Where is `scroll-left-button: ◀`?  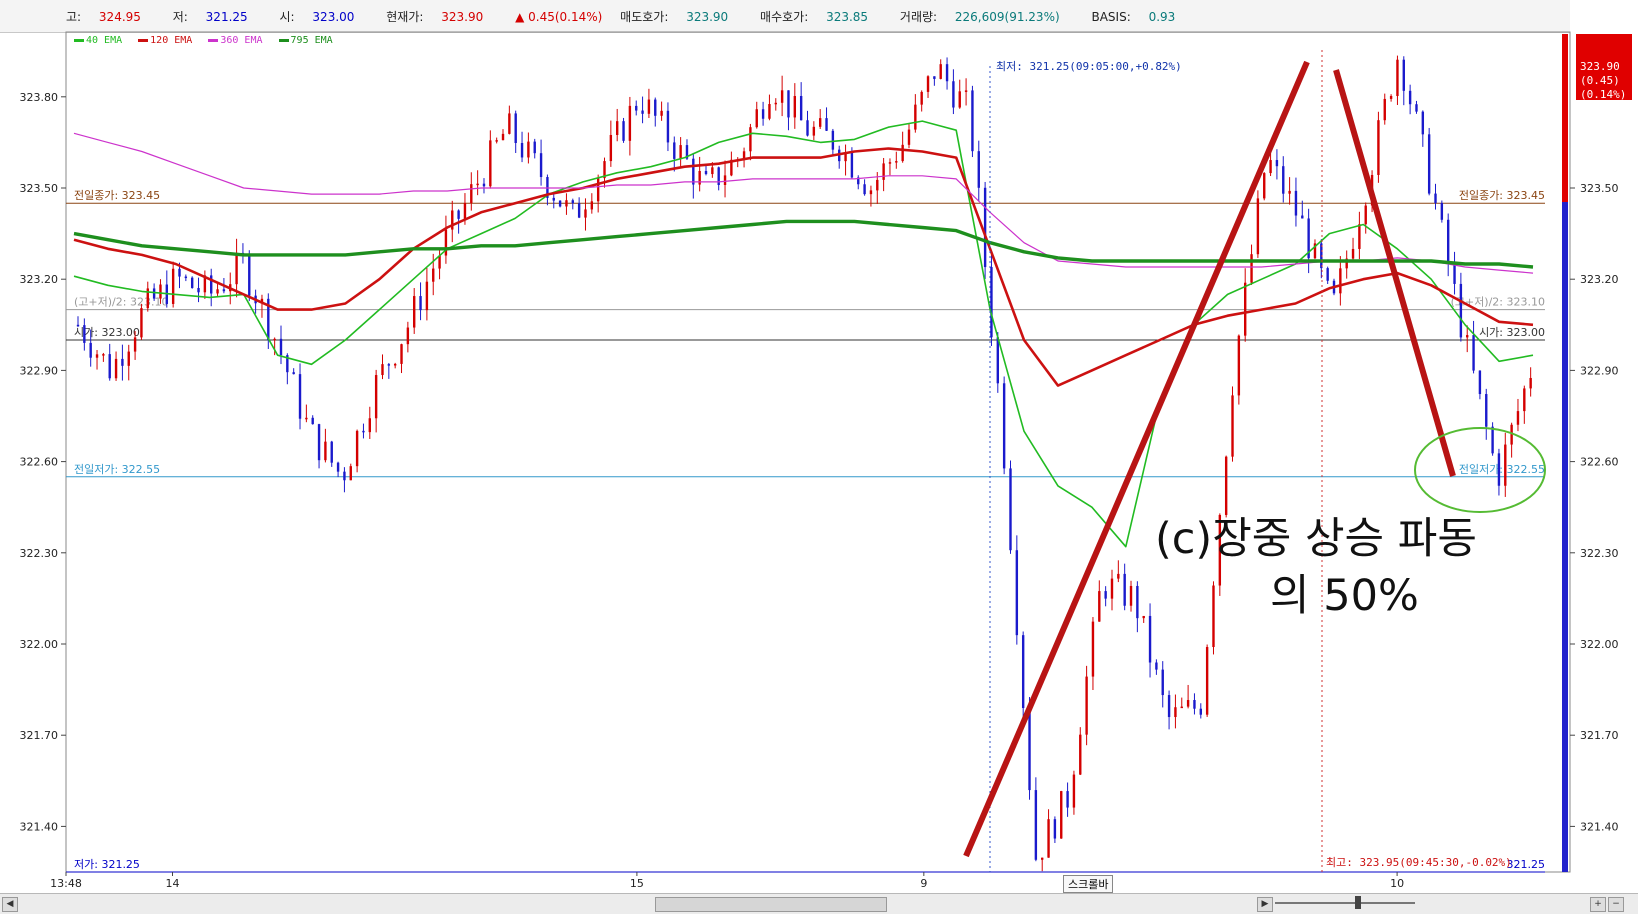 scroll-left-button: ◀ is located at coordinates (10, 904).